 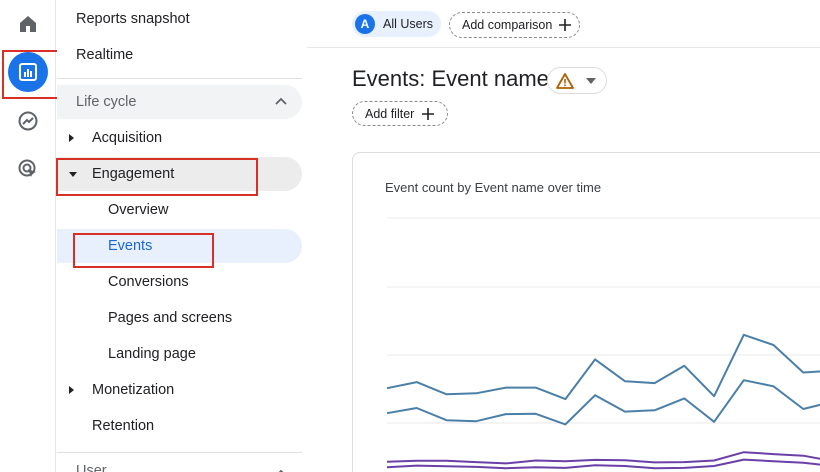 I want to click on nav-monetization: Monetization, so click(x=179, y=390).